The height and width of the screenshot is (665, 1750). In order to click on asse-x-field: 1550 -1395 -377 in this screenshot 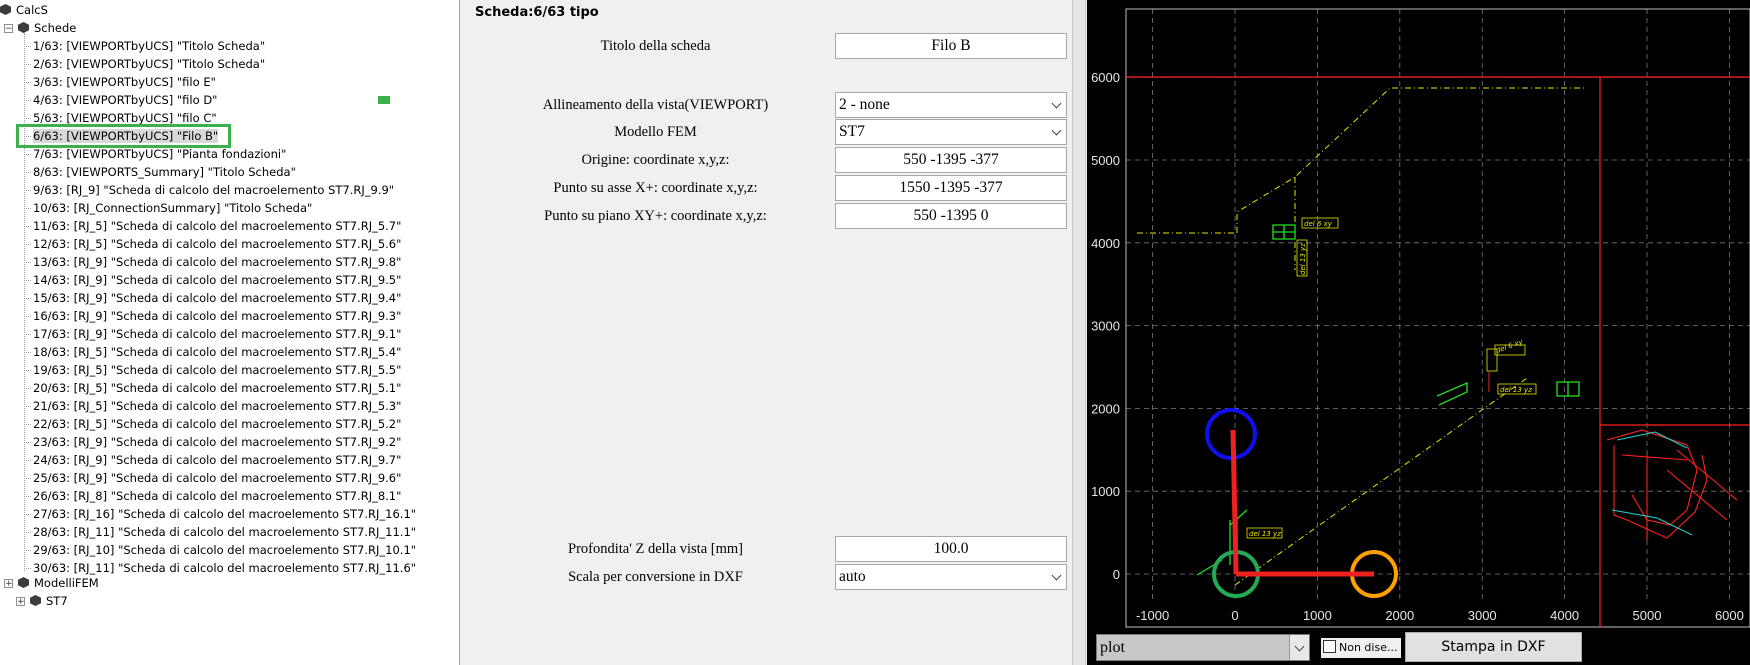, I will do `click(951, 188)`.